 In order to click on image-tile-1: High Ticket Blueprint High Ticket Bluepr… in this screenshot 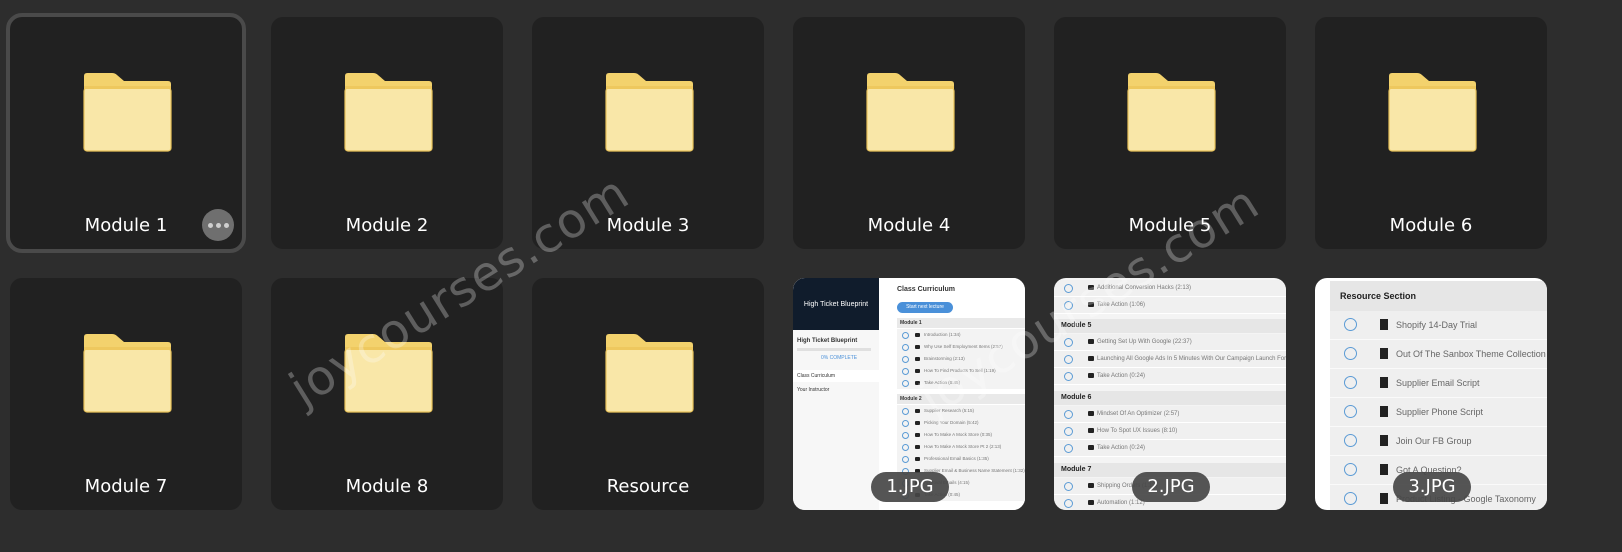, I will do `click(909, 394)`.